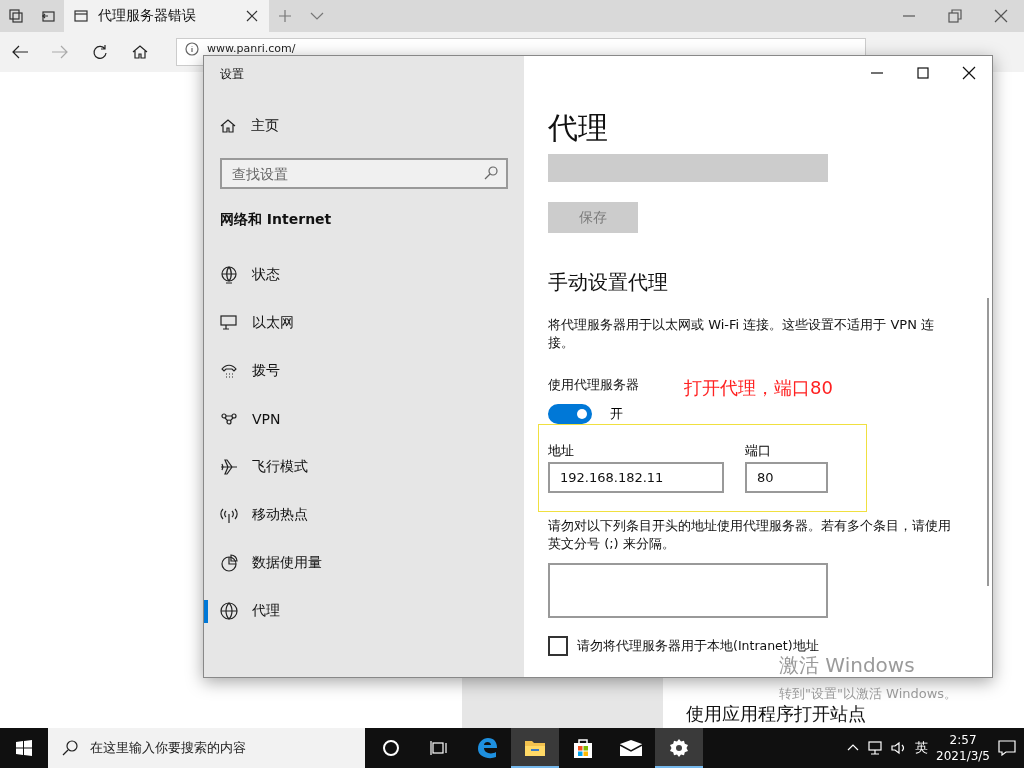 The height and width of the screenshot is (768, 1024). I want to click on pie-chart-icon, so click(229, 563).